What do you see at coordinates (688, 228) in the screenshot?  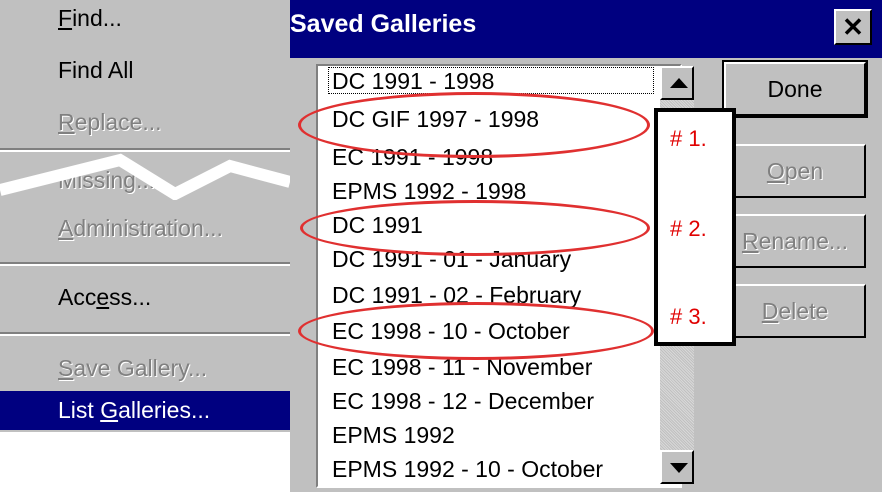 I see `annotation-note-2: # 2.` at bounding box center [688, 228].